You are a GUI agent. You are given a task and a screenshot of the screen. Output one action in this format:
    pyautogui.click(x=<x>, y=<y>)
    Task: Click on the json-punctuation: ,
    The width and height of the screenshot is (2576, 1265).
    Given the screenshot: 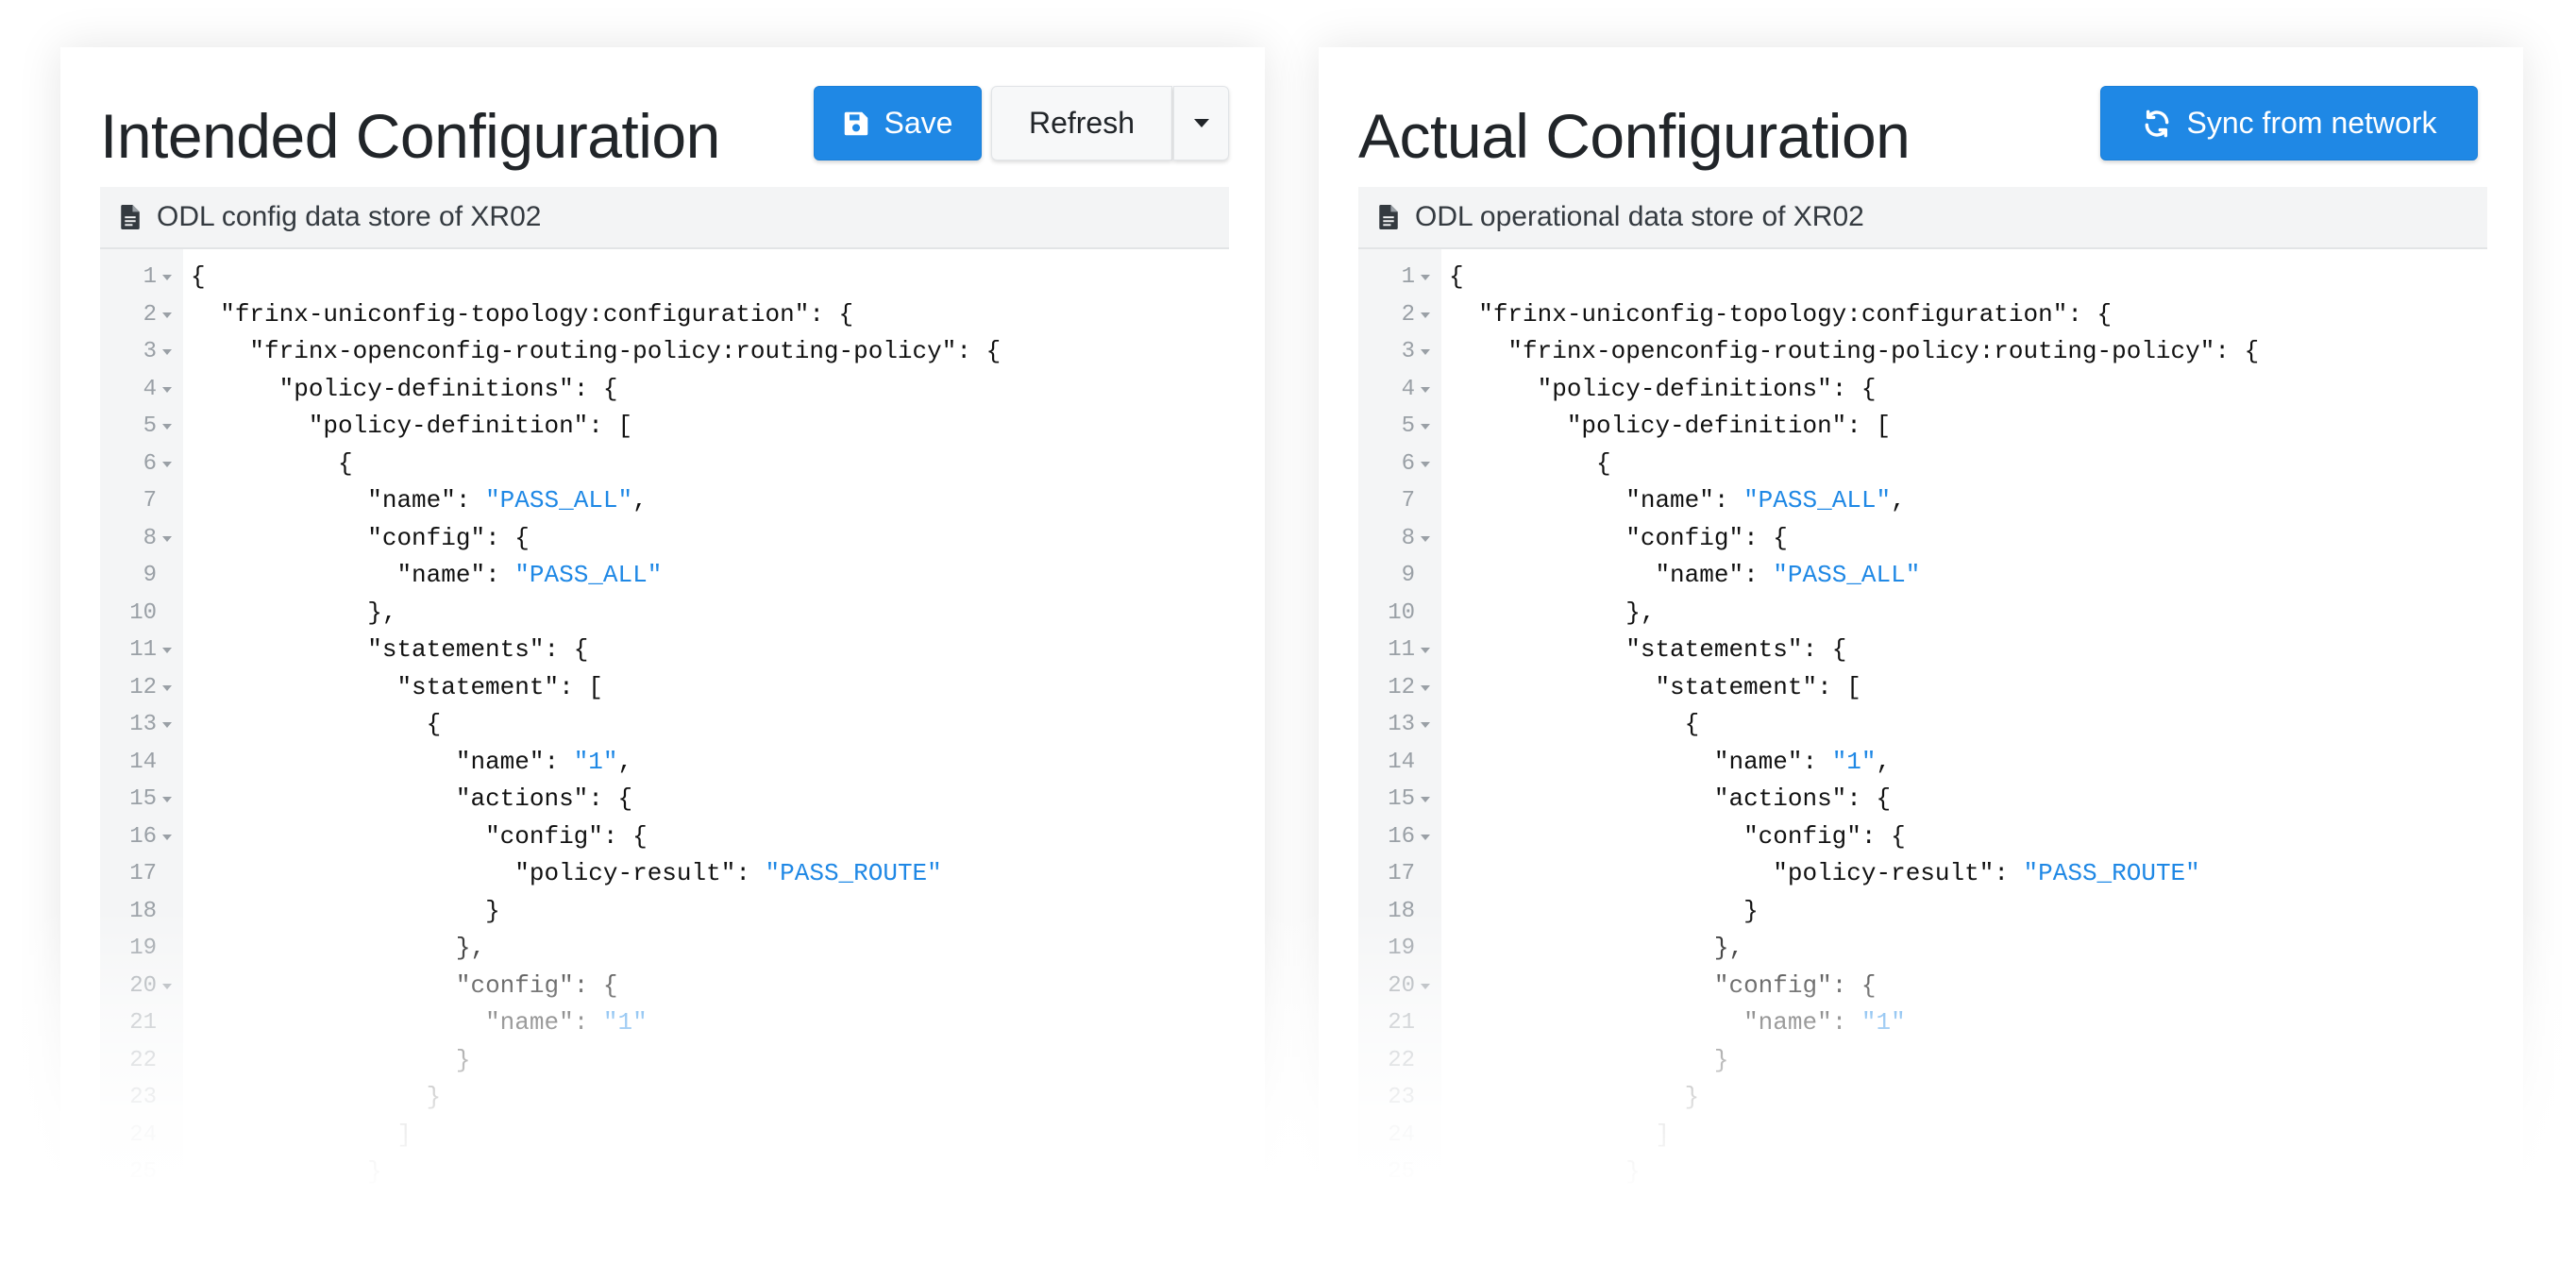 What is the action you would take?
    pyautogui.click(x=1884, y=762)
    